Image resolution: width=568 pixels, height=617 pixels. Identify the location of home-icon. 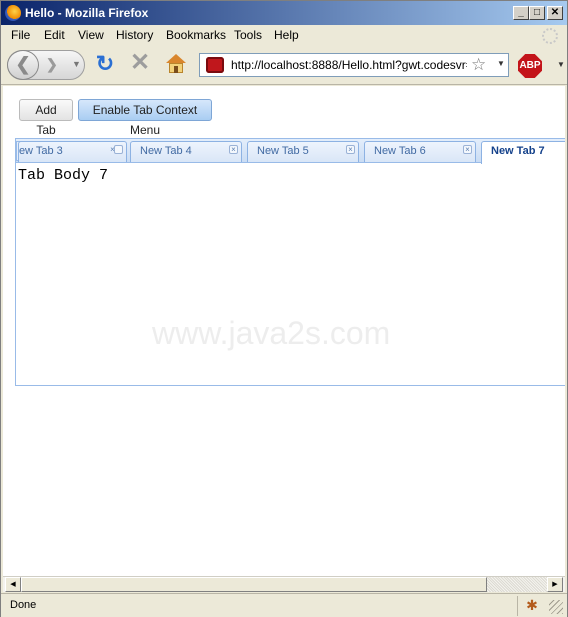
(176, 58).